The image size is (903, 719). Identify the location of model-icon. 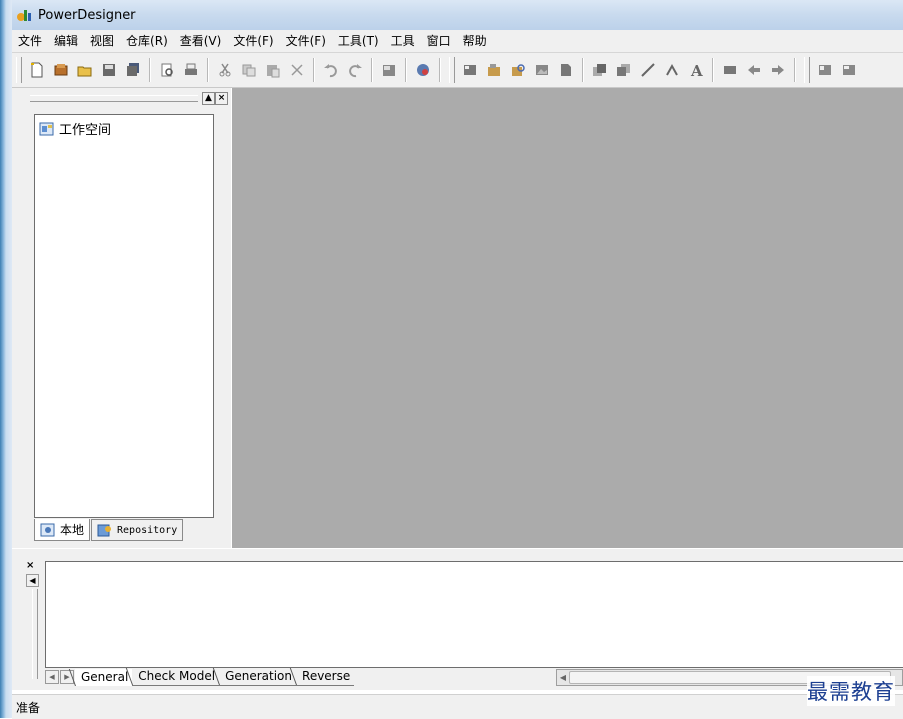
(61, 70).